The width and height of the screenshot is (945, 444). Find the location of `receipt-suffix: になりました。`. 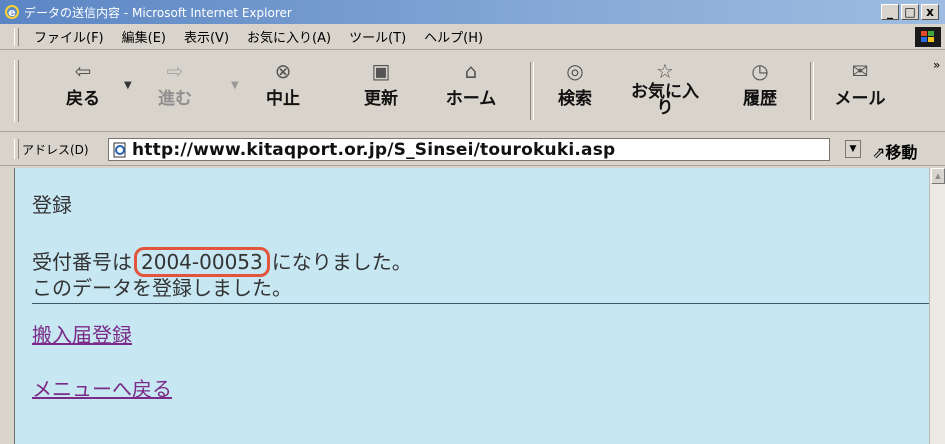

receipt-suffix: になりました。 is located at coordinates (341, 262).